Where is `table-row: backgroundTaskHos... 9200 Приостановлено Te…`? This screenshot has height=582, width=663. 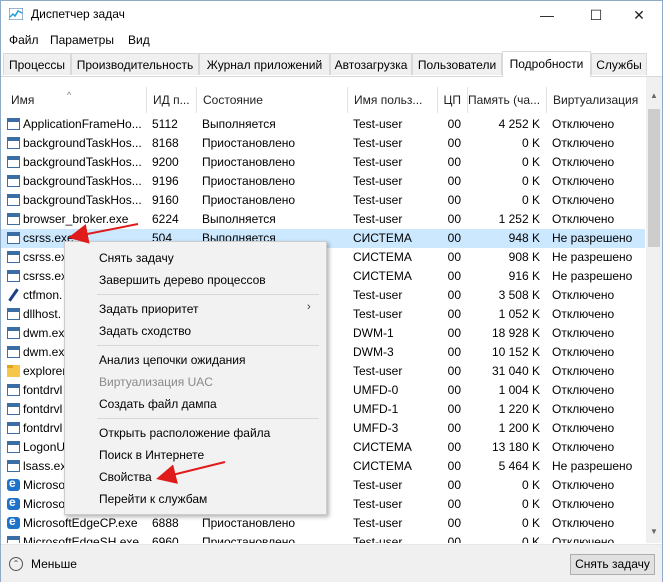
table-row: backgroundTaskHos... 9200 Приостановлено Te… is located at coordinates (323, 162).